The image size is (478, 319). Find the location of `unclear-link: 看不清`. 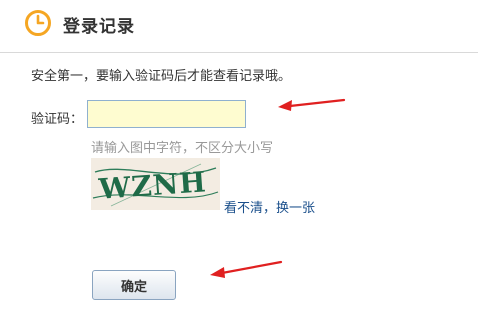

unclear-link: 看不清 is located at coordinates (243, 208).